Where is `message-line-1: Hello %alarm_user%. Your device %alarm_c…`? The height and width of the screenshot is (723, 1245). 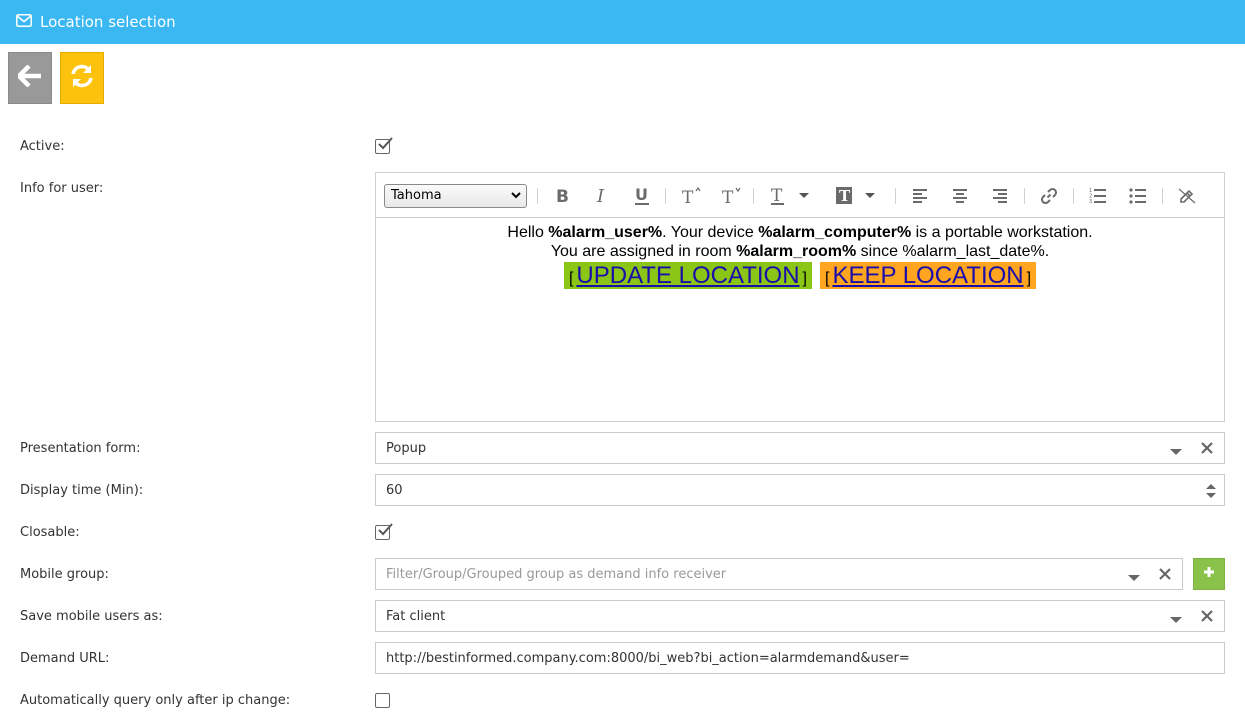
message-line-1: Hello %alarm_user%. Your device %alarm_c… is located at coordinates (800, 232).